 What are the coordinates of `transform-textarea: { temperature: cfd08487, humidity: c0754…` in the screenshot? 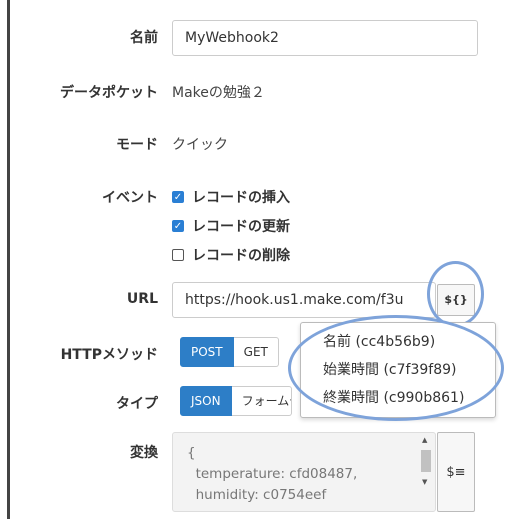 It's located at (304, 472).